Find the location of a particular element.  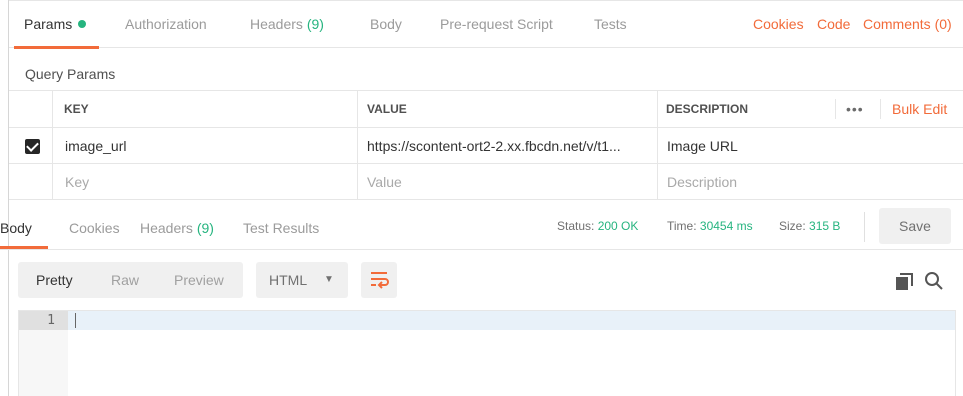

size-label: Size: is located at coordinates (792, 226).